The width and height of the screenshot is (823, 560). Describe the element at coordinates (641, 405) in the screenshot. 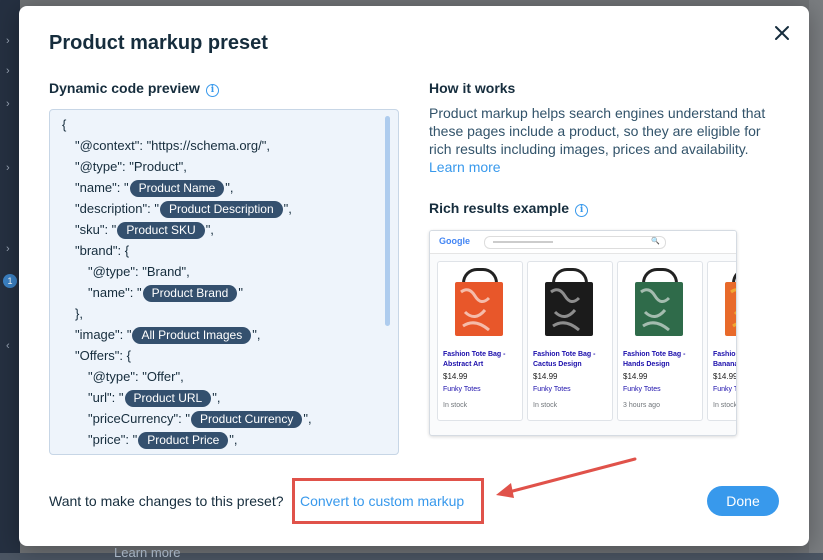

I see `product-stock: 3 hours ago` at that location.